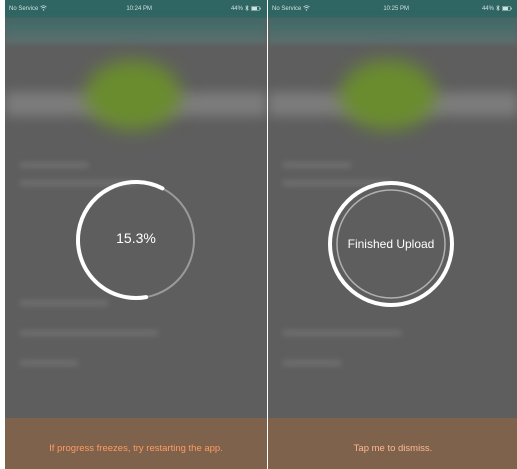 This screenshot has width=517, height=469. I want to click on finished-upload-label: Finished Upload, so click(391, 244).